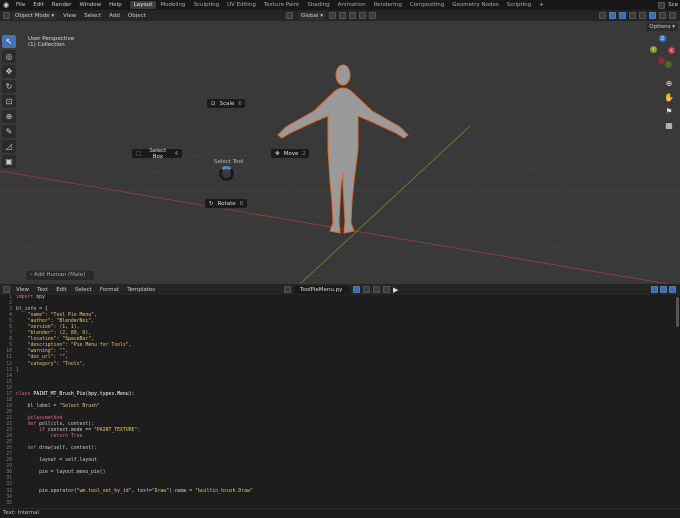 This screenshot has width=680, height=518. Describe the element at coordinates (668, 64) in the screenshot. I see `neg-y-gizmo` at that location.